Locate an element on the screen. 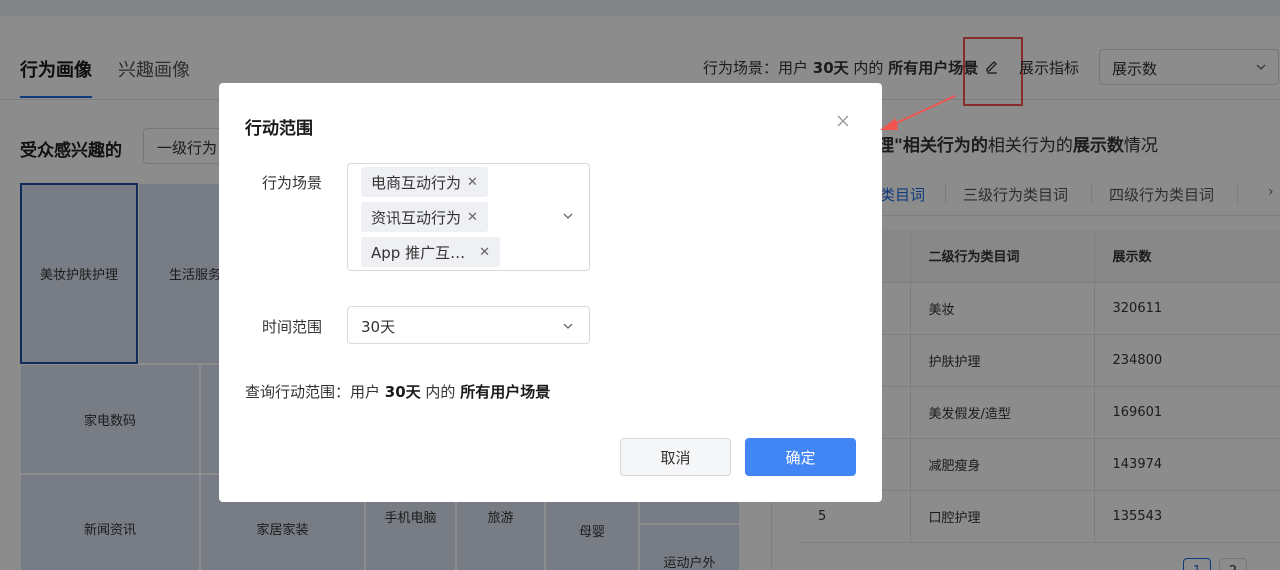 This screenshot has width=1280, height=570. scene-tag: 资讯互动行为 ✕ is located at coordinates (424, 217).